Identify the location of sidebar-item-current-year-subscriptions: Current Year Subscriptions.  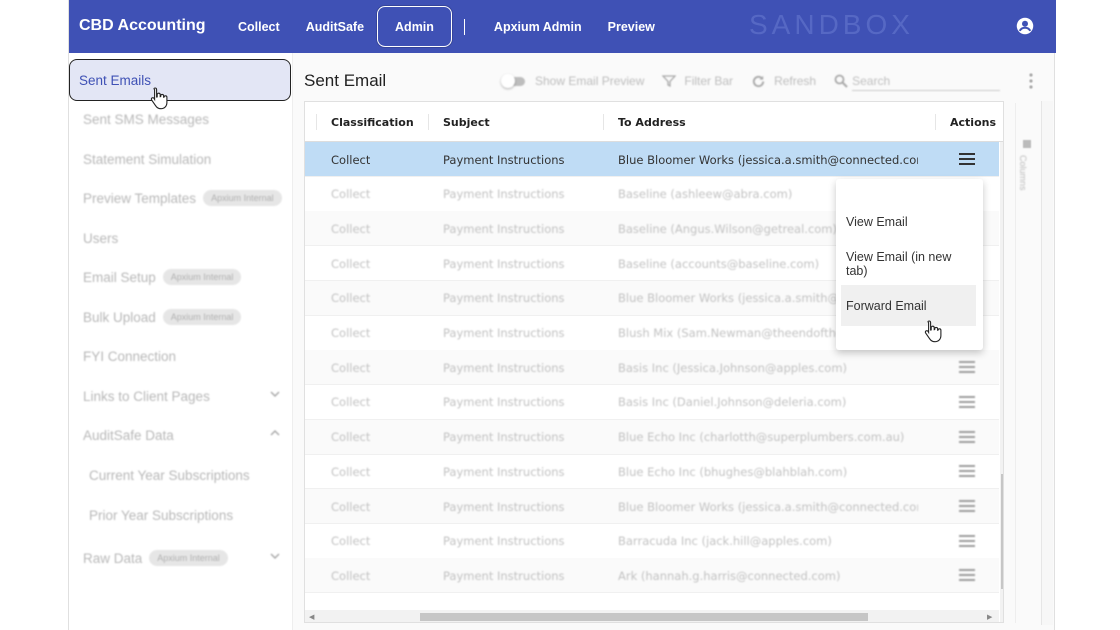
(180, 475).